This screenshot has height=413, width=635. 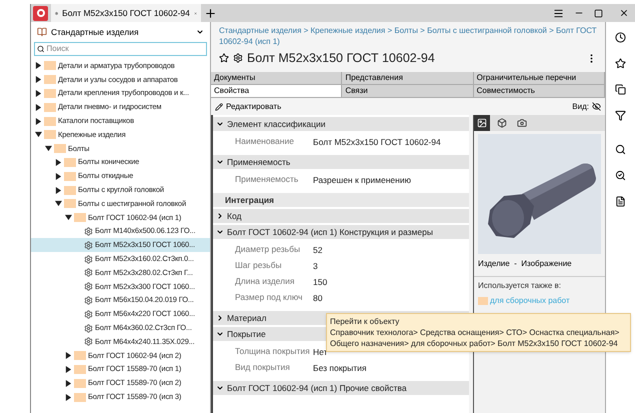 What do you see at coordinates (246, 334) in the screenshot?
I see `section-title: Покрытие` at bounding box center [246, 334].